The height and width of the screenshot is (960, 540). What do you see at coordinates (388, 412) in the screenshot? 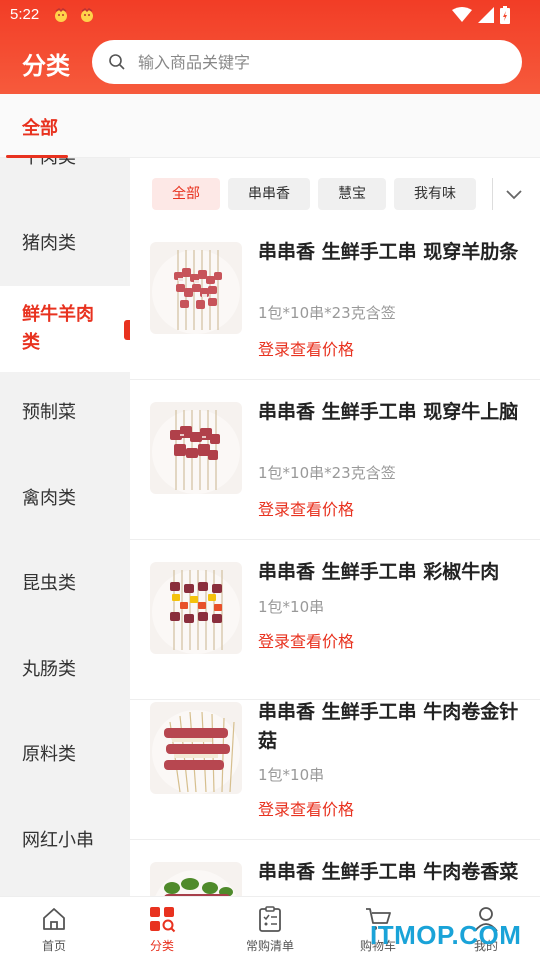
I see `product-name: 串串香 生鲜手工串 现穿牛上脑` at bounding box center [388, 412].